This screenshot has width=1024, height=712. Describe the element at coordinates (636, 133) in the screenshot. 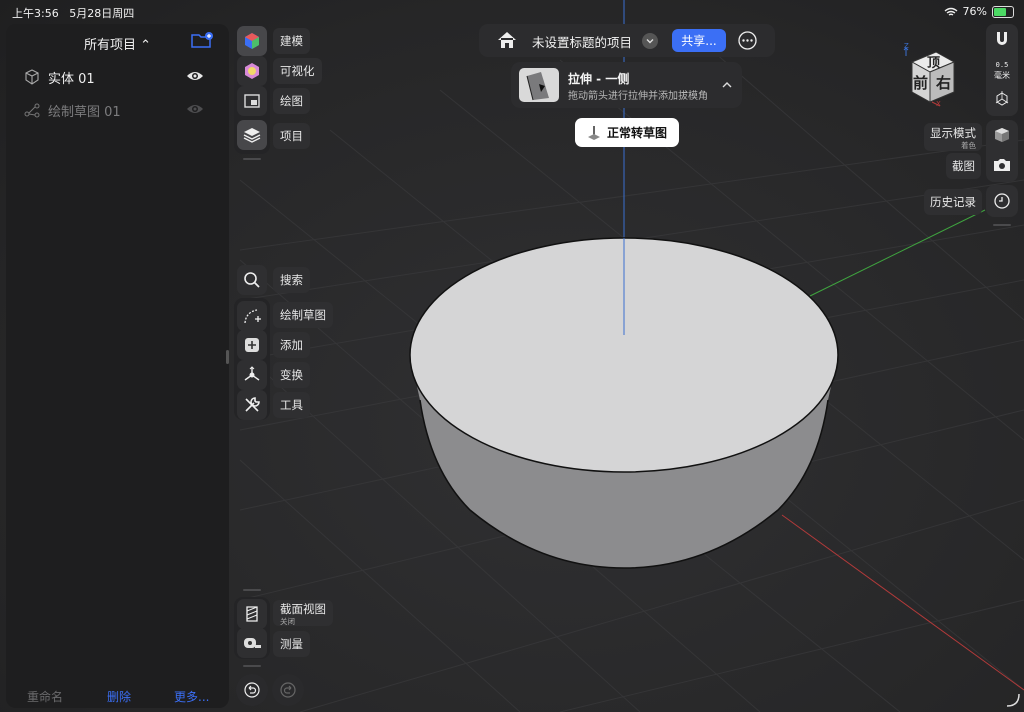

I see `normal-to-sketch-label: 正常转草图` at that location.